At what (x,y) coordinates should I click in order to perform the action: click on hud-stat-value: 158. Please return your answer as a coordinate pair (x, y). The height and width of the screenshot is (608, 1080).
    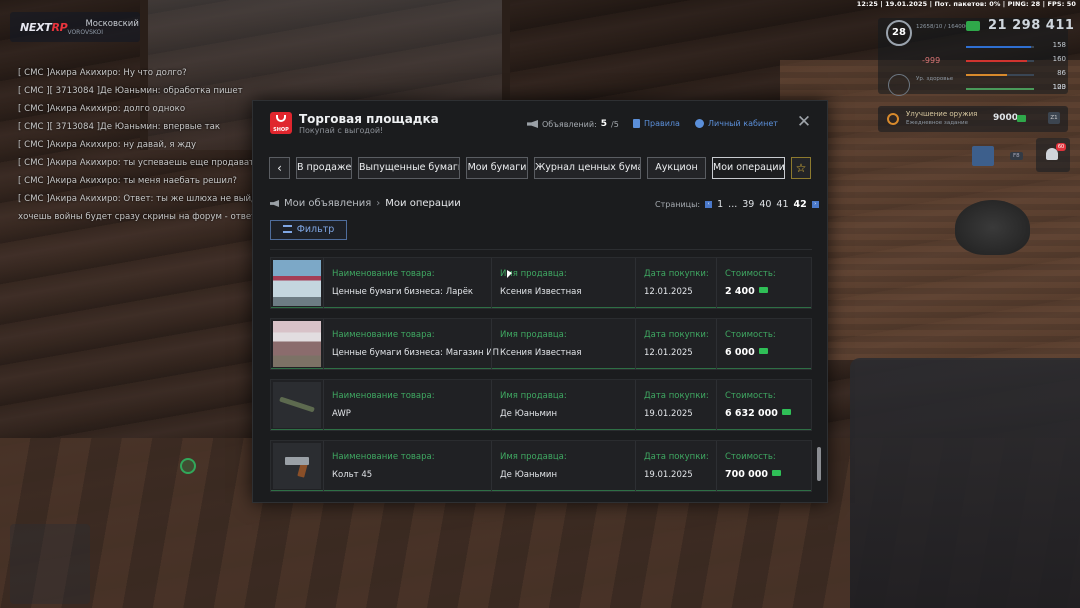
    Looking at the image, I should click on (1059, 45).